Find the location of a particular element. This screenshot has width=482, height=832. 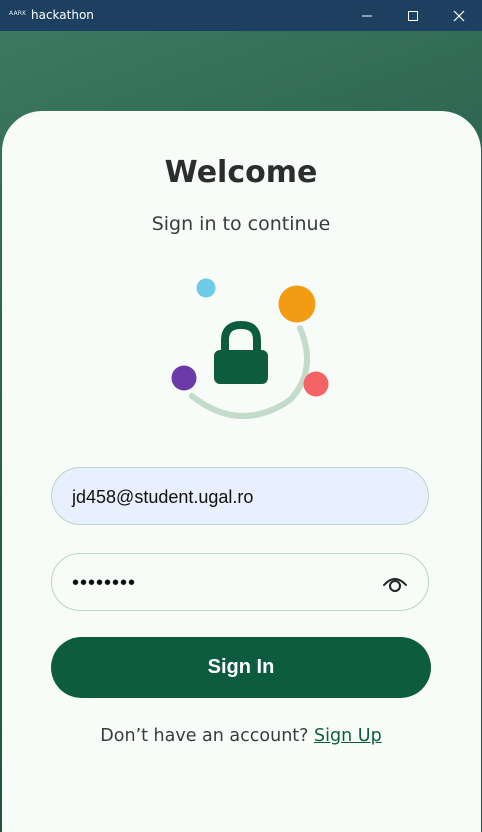

signup-prompt: Don’t have an account? Sign Up is located at coordinates (241, 736).